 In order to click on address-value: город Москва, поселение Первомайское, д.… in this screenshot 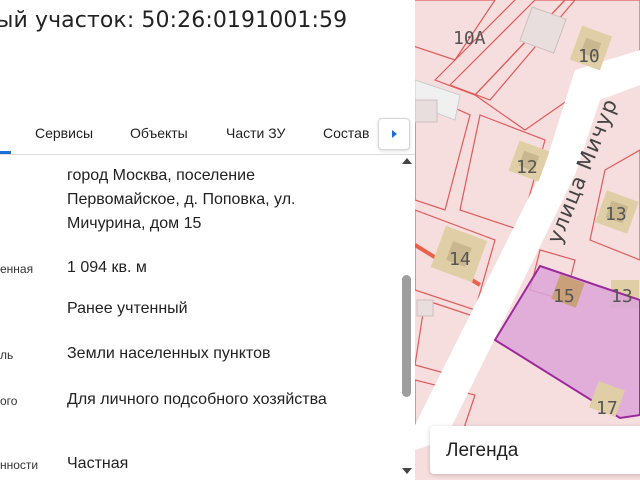, I will do `click(181, 199)`.